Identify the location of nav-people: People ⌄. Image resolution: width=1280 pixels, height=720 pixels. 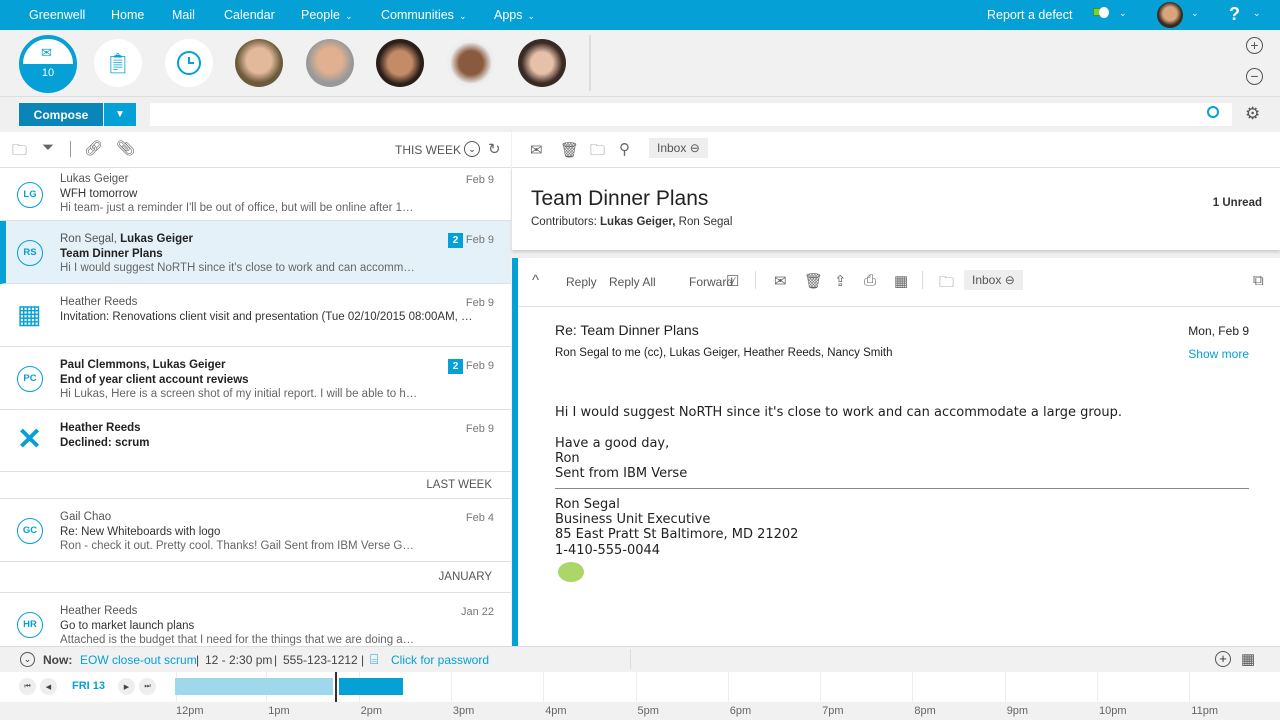
(326, 15).